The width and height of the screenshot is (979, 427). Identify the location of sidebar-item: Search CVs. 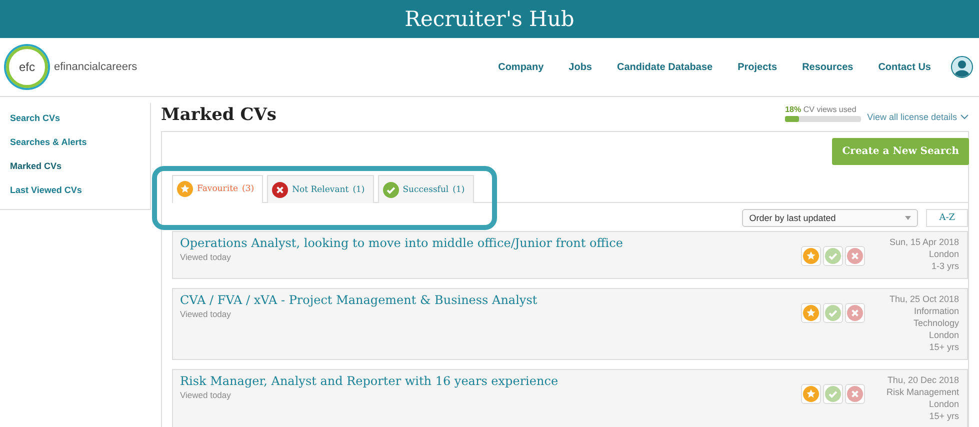
(75, 119).